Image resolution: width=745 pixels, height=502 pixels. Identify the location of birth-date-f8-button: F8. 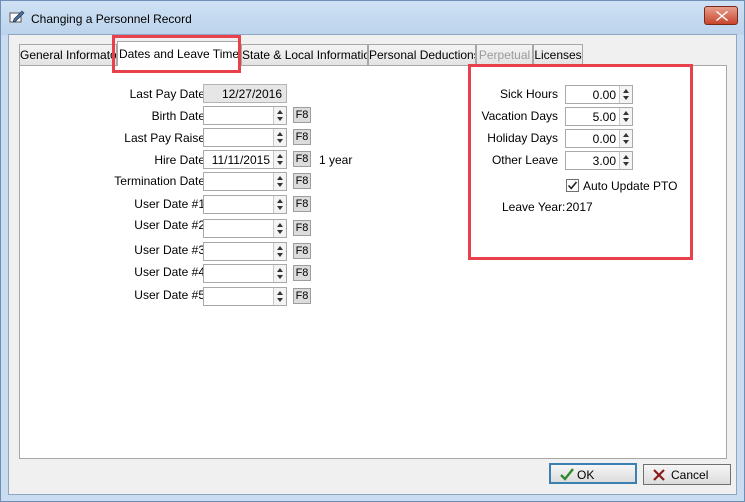
(302, 115).